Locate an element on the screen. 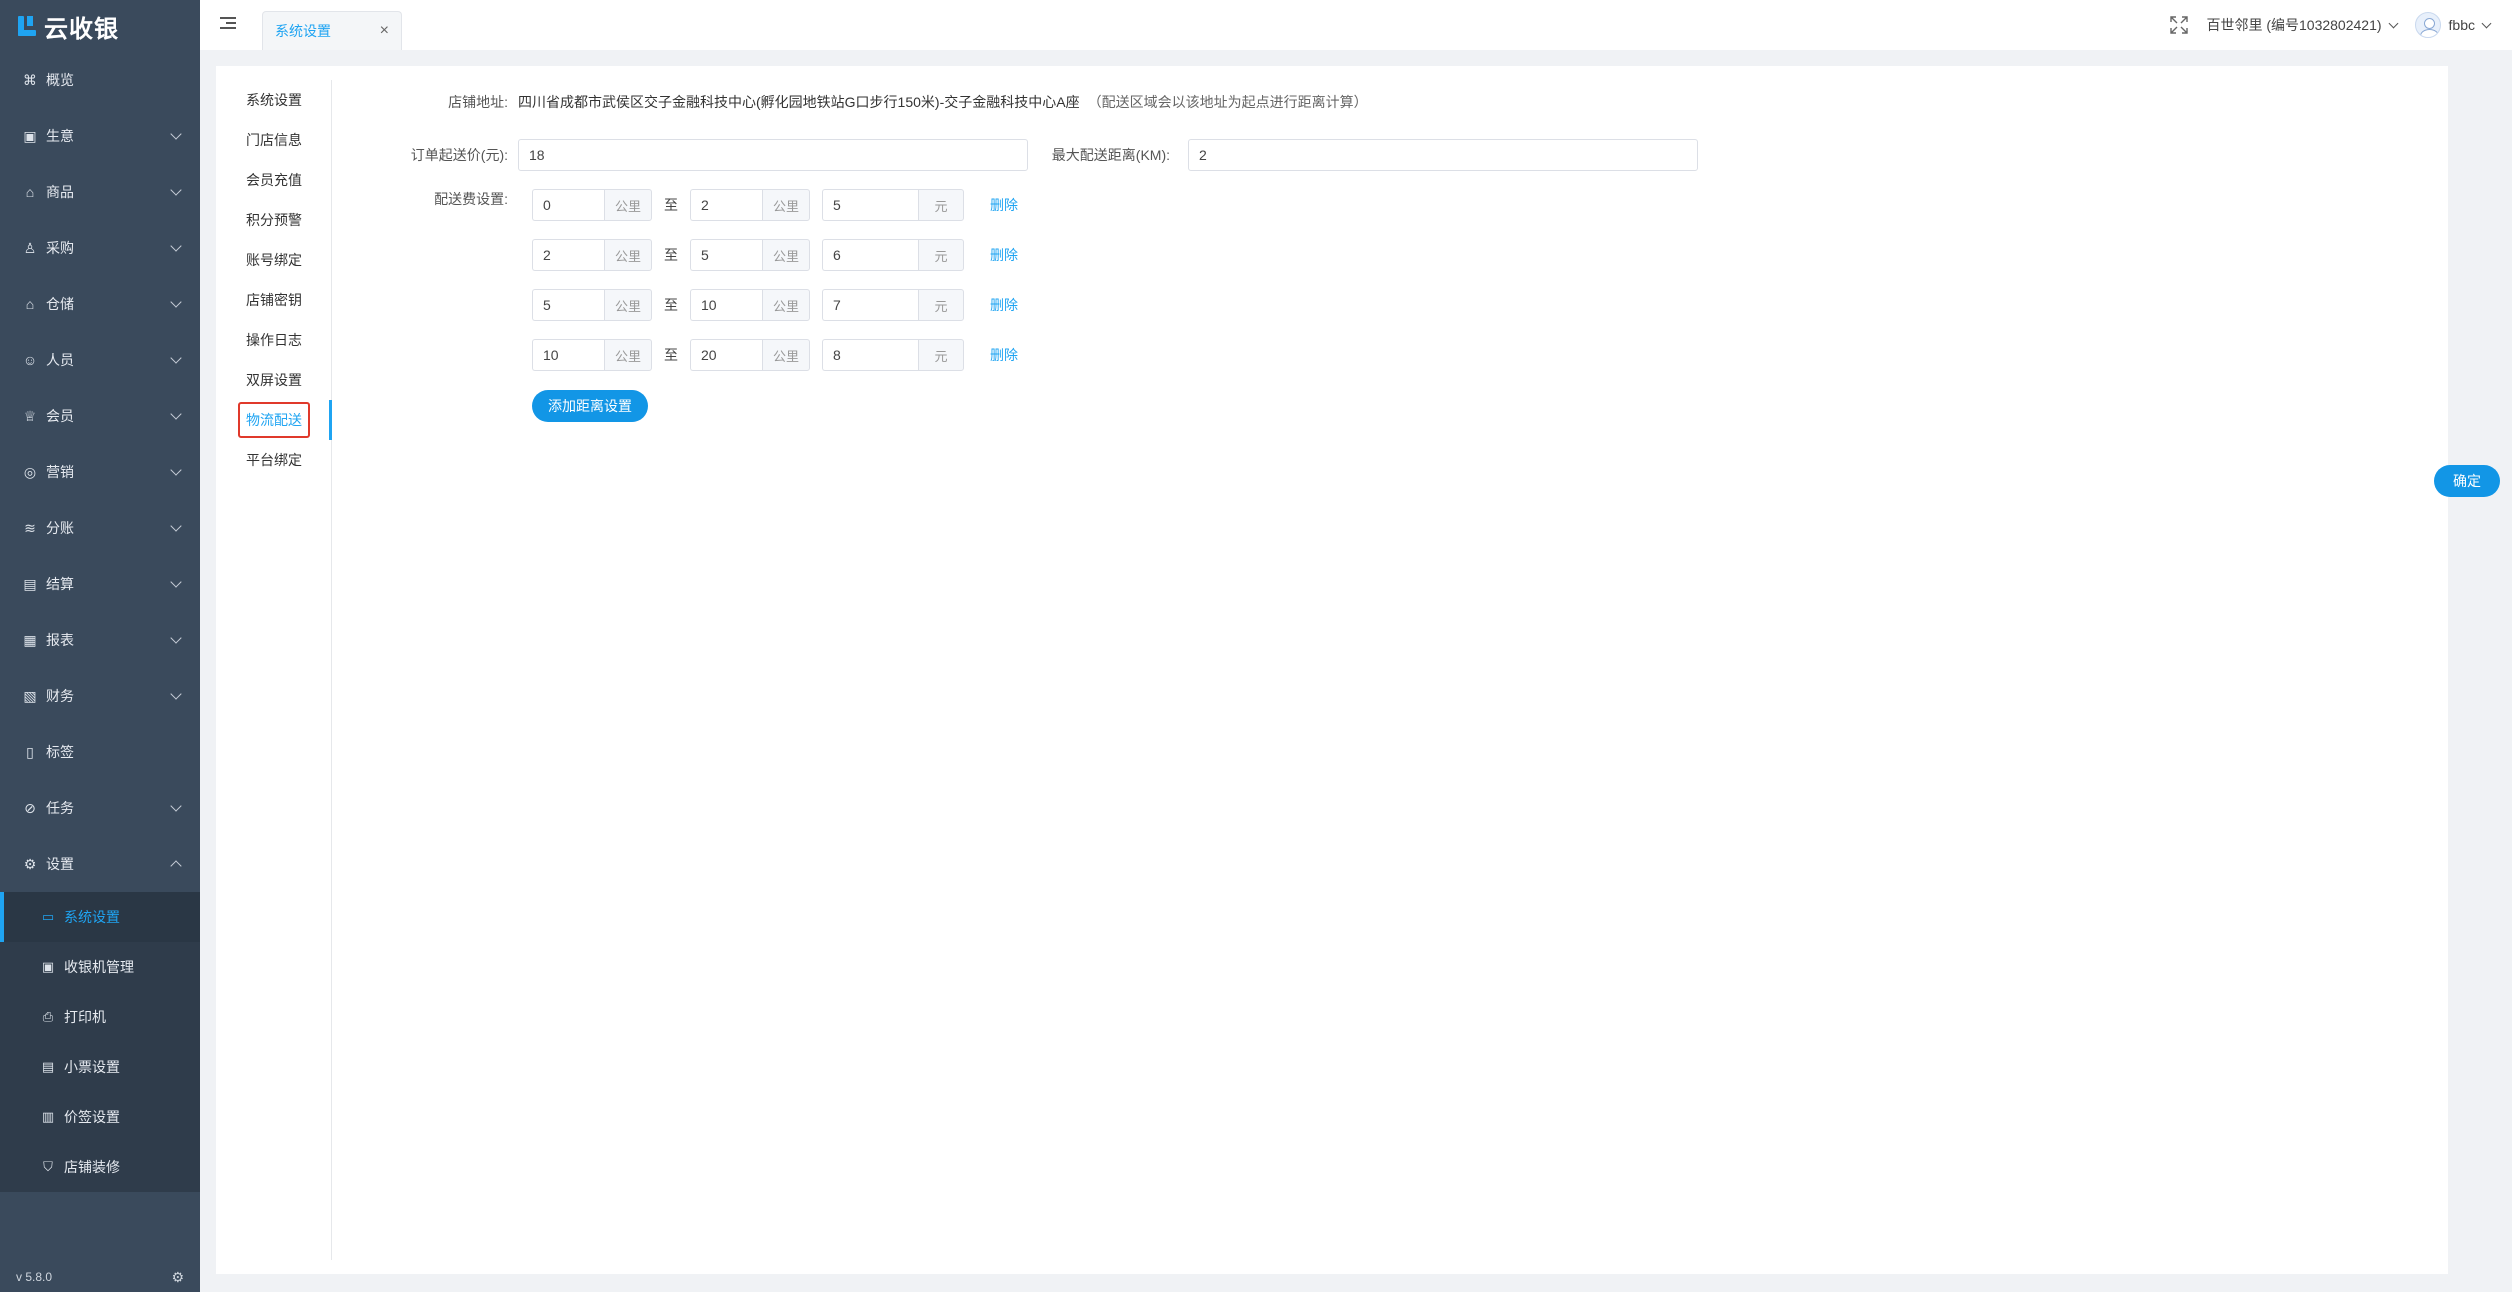  to-km-input: 20 is located at coordinates (726, 355).